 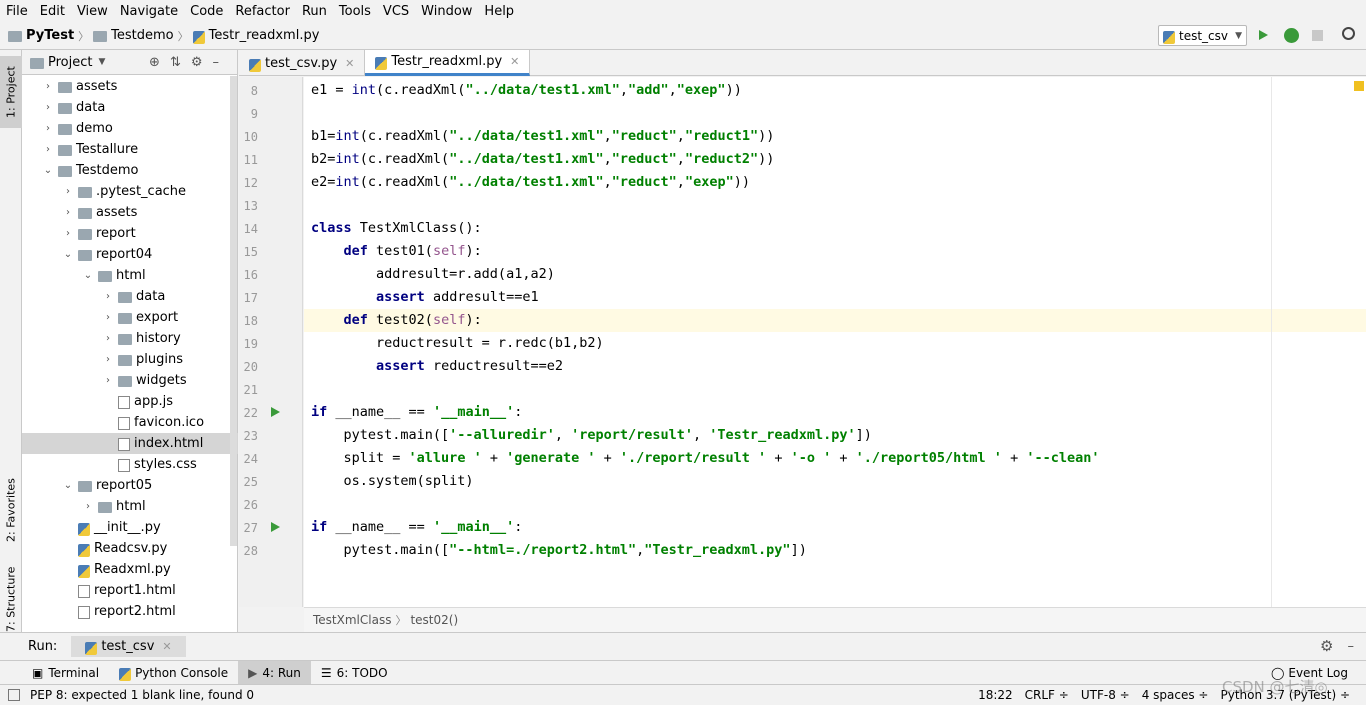 I want to click on scrollbar, so click(x=233, y=311).